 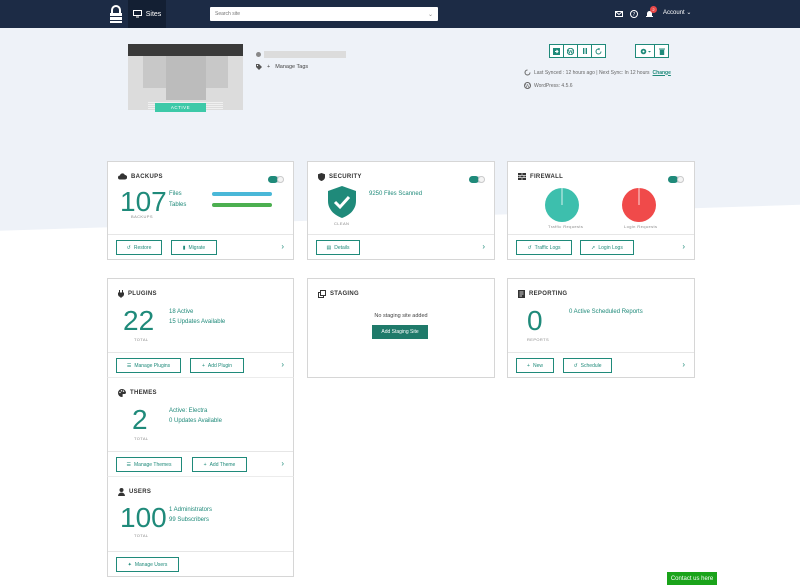 What do you see at coordinates (553, 85) in the screenshot?
I see `wordpress-version-text: WordPress: 4.5.6` at bounding box center [553, 85].